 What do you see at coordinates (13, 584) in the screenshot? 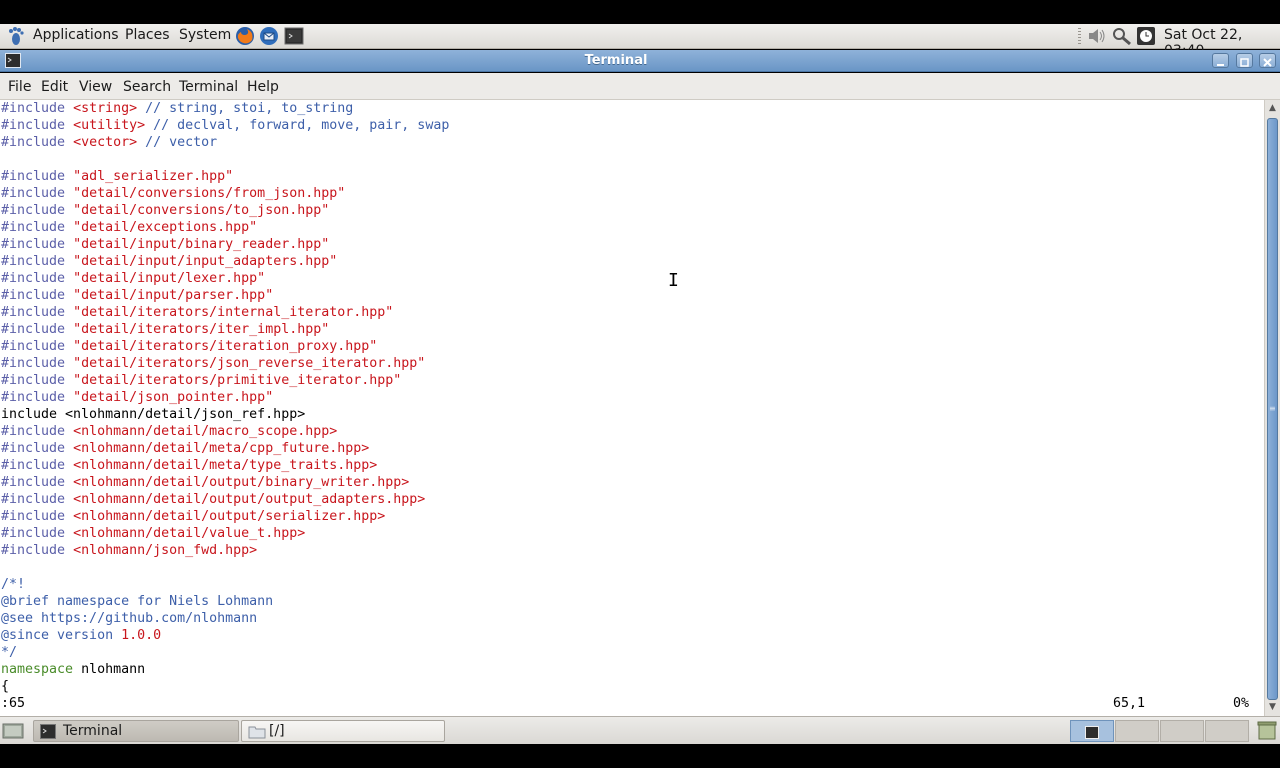
I see `code-token: /*!` at bounding box center [13, 584].